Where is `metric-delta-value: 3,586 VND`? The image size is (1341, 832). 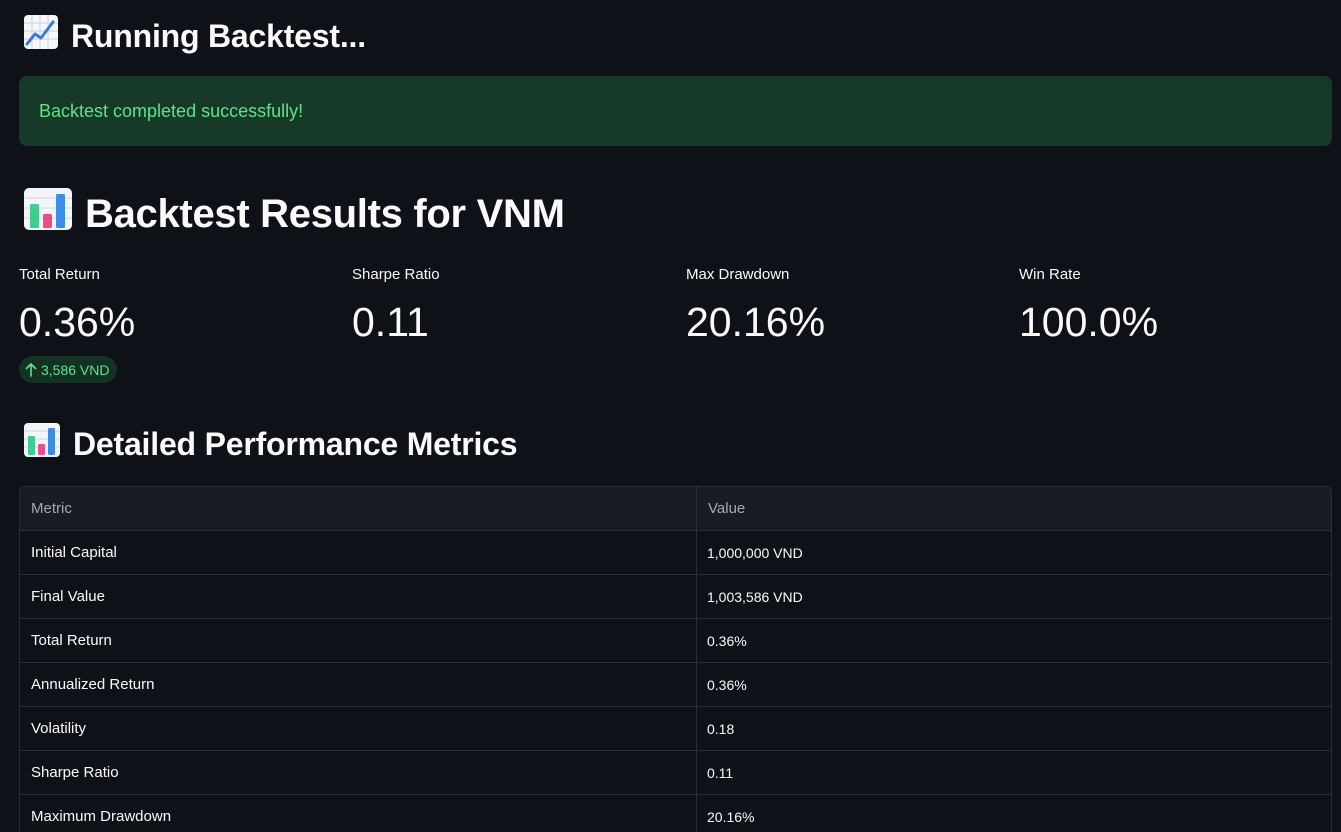 metric-delta-value: 3,586 VND is located at coordinates (75, 369).